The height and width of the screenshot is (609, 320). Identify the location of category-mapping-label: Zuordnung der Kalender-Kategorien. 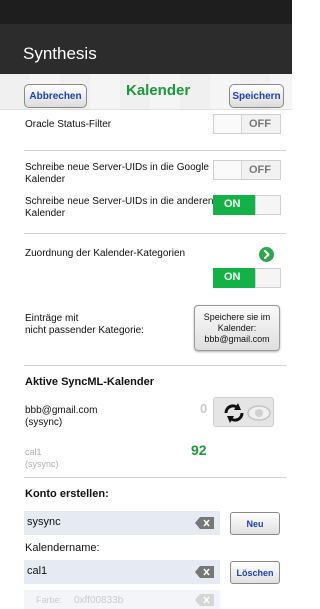
(105, 253).